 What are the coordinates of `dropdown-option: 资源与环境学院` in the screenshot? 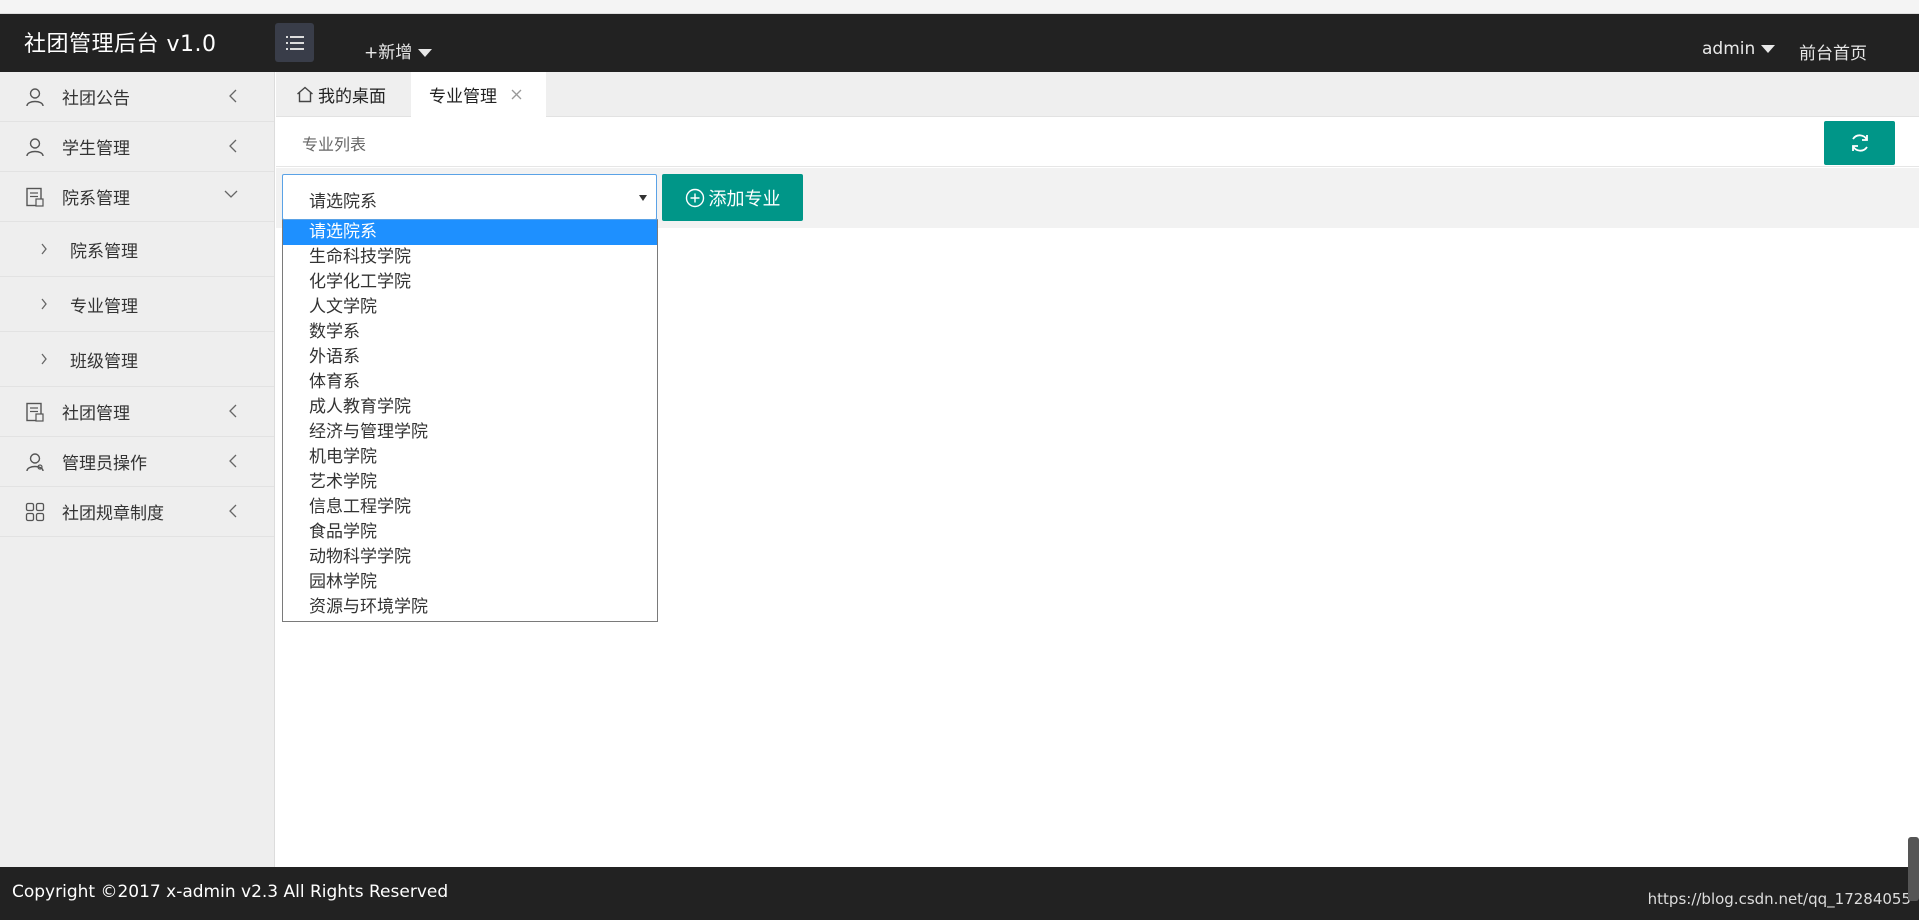 It's located at (470, 607).